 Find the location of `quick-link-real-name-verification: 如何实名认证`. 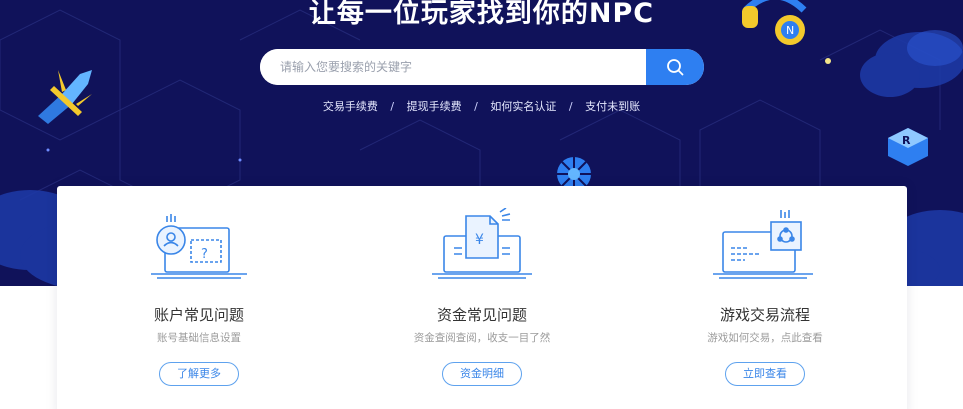

quick-link-real-name-verification: 如何实名认证 is located at coordinates (523, 106).